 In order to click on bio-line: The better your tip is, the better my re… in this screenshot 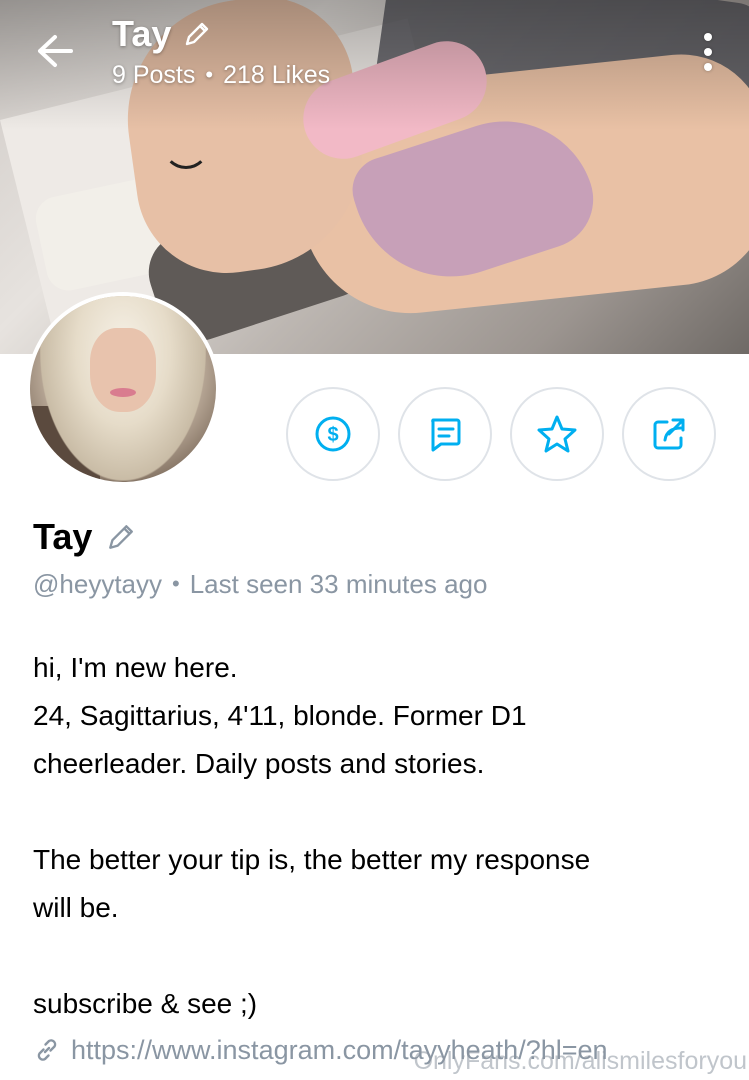, I will do `click(312, 859)`.